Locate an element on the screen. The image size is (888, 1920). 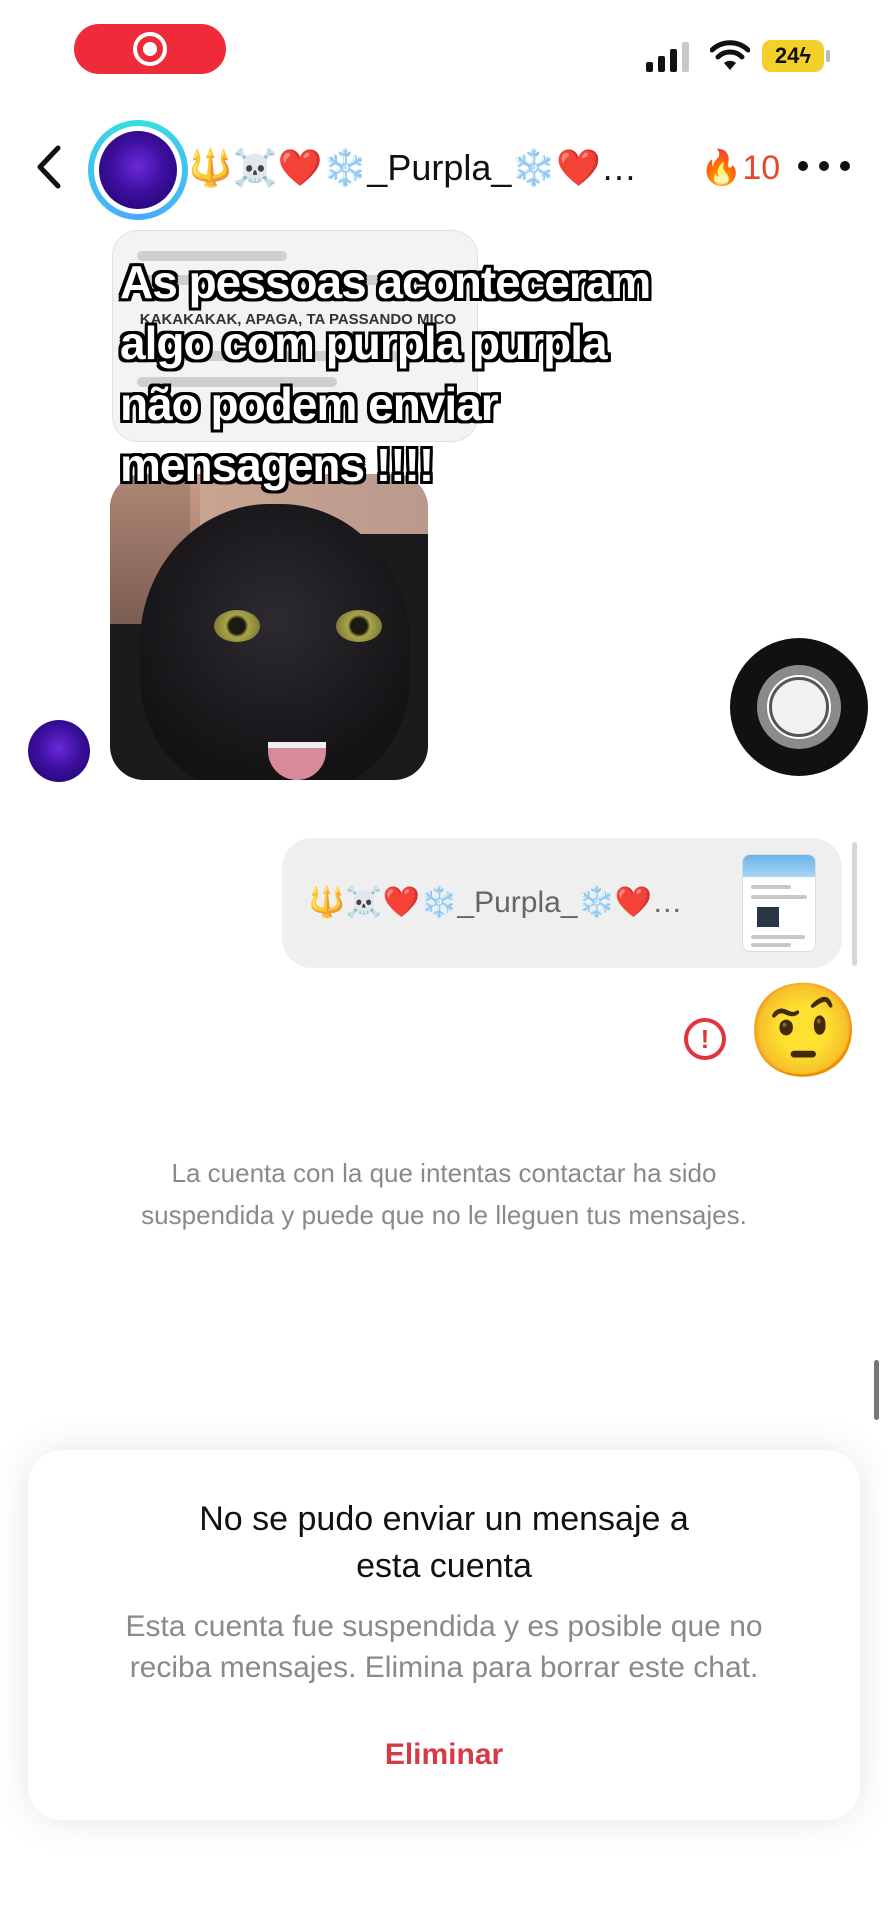
cat-photo-message is located at coordinates (269, 627).